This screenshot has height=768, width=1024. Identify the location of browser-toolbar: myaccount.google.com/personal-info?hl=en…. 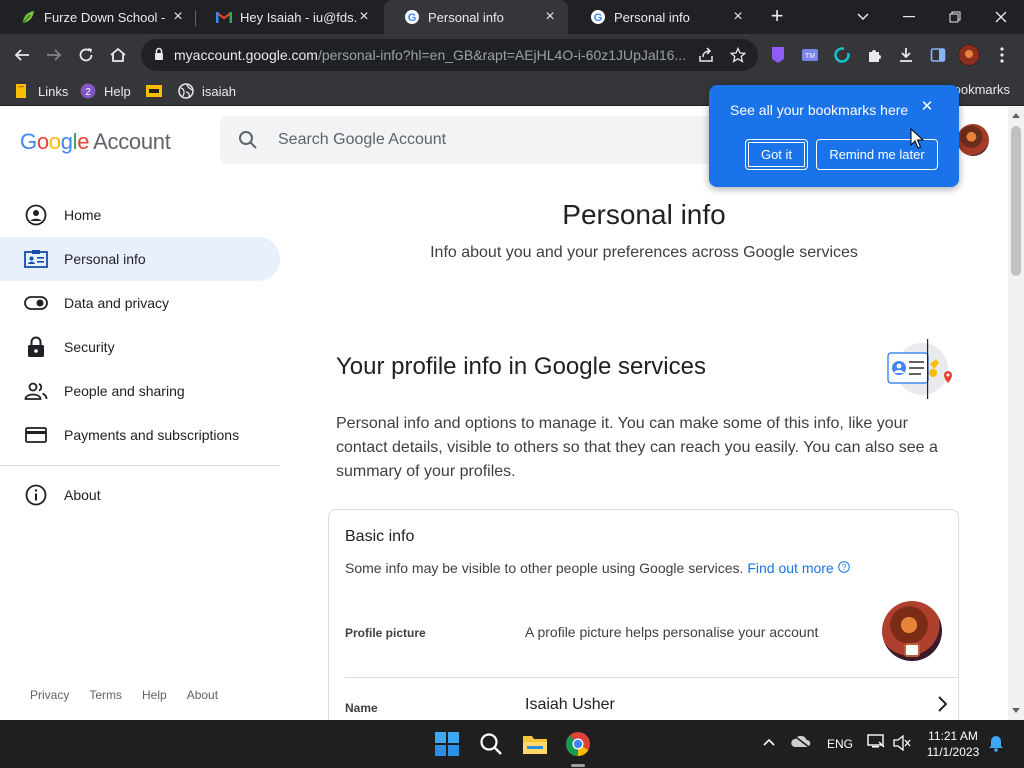
(512, 55).